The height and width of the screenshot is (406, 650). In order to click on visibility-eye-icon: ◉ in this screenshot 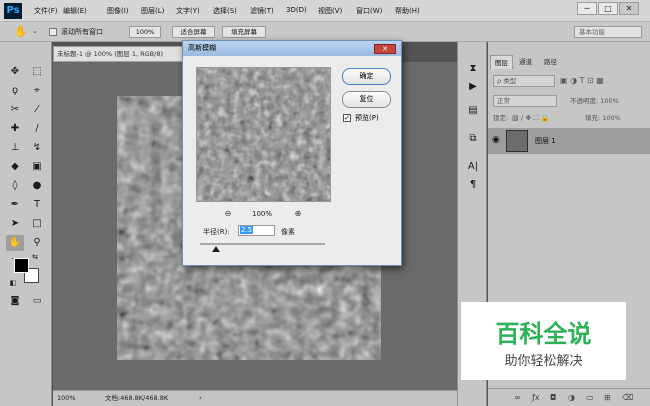, I will do `click(496, 140)`.